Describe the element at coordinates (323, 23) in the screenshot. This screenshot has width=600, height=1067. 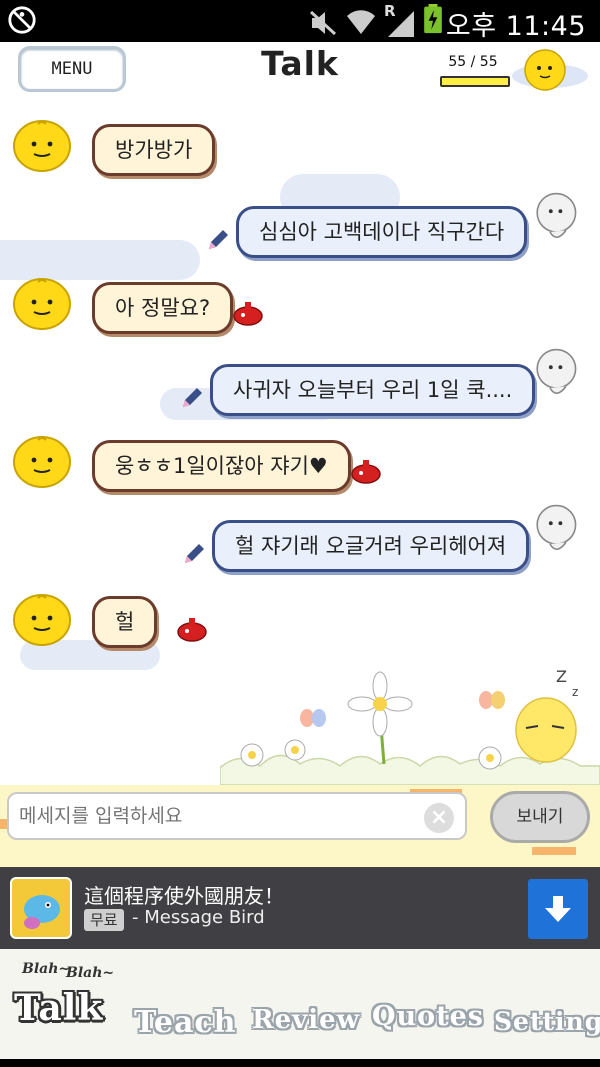
I see `mute-icon` at that location.